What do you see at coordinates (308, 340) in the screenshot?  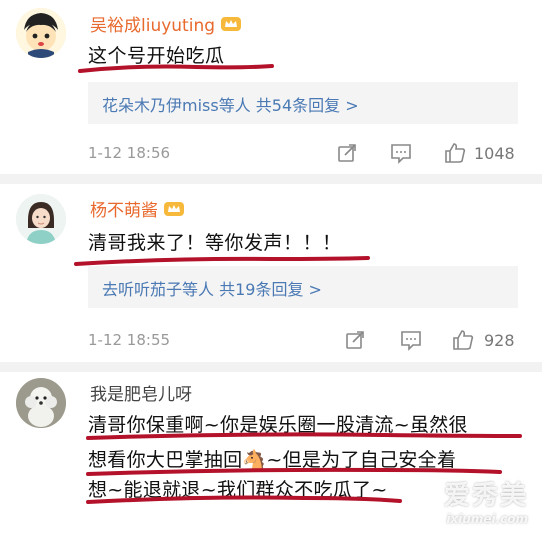 I see `comment-meta: 1-12 18:55 928` at bounding box center [308, 340].